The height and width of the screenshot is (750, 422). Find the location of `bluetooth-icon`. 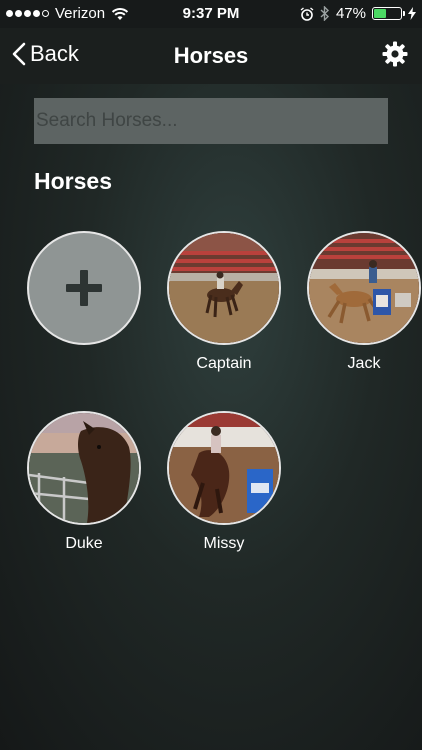

bluetooth-icon is located at coordinates (324, 13).